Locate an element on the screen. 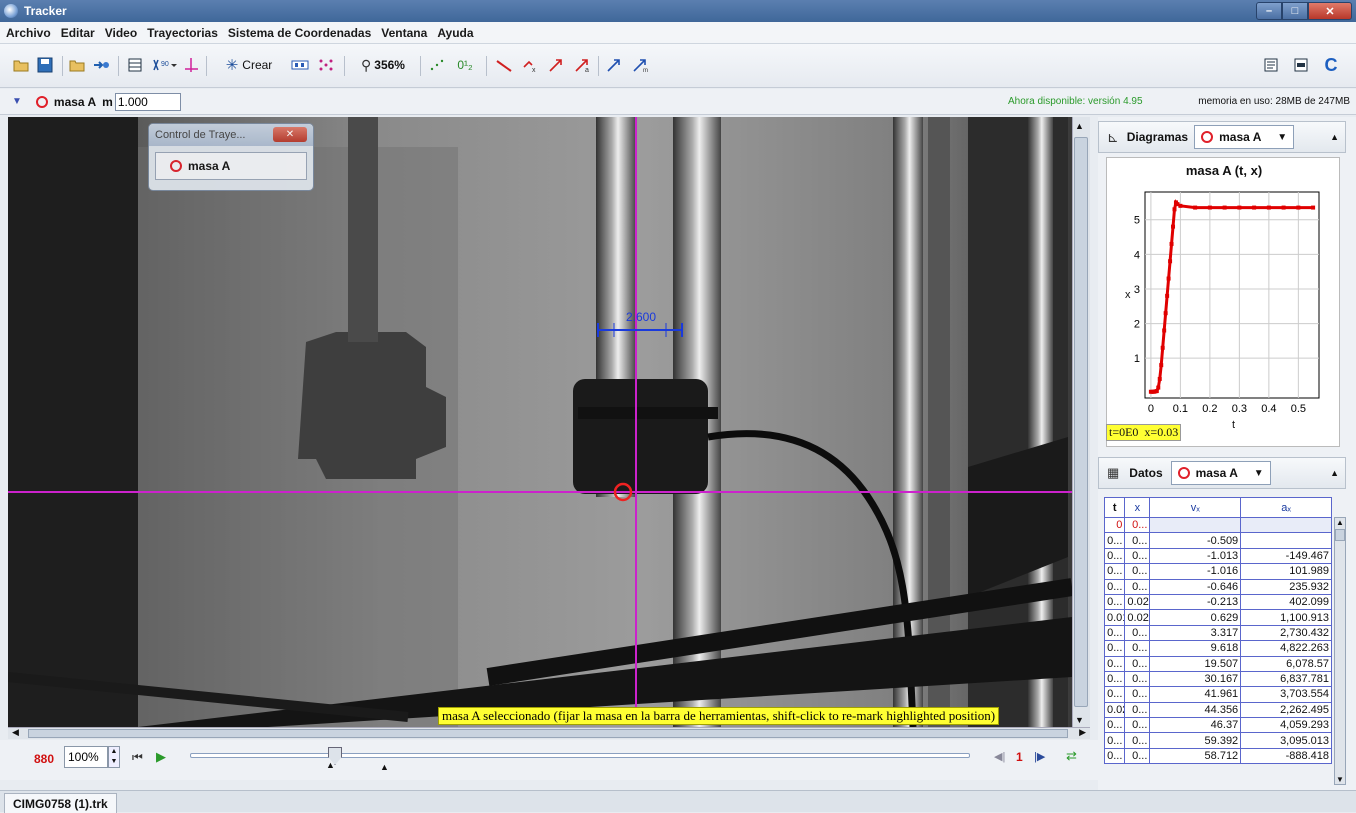 Image resolution: width=1356 pixels, height=813 pixels. menu-archivo: Archivo is located at coordinates (28, 33).